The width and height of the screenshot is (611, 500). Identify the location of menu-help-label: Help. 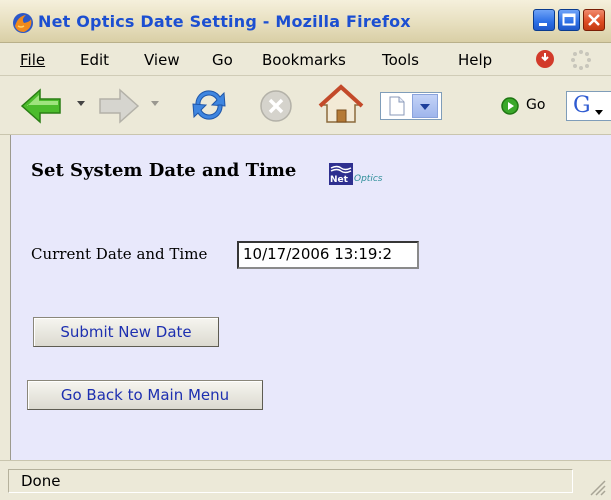
(475, 60).